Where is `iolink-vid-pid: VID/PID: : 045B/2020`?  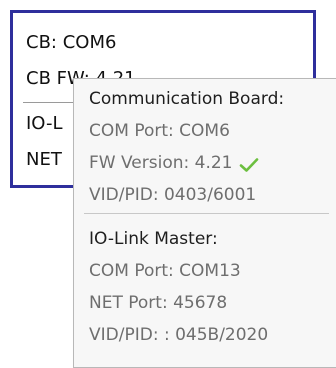
iolink-vid-pid: VID/PID: : 045B/2020 is located at coordinates (179, 335).